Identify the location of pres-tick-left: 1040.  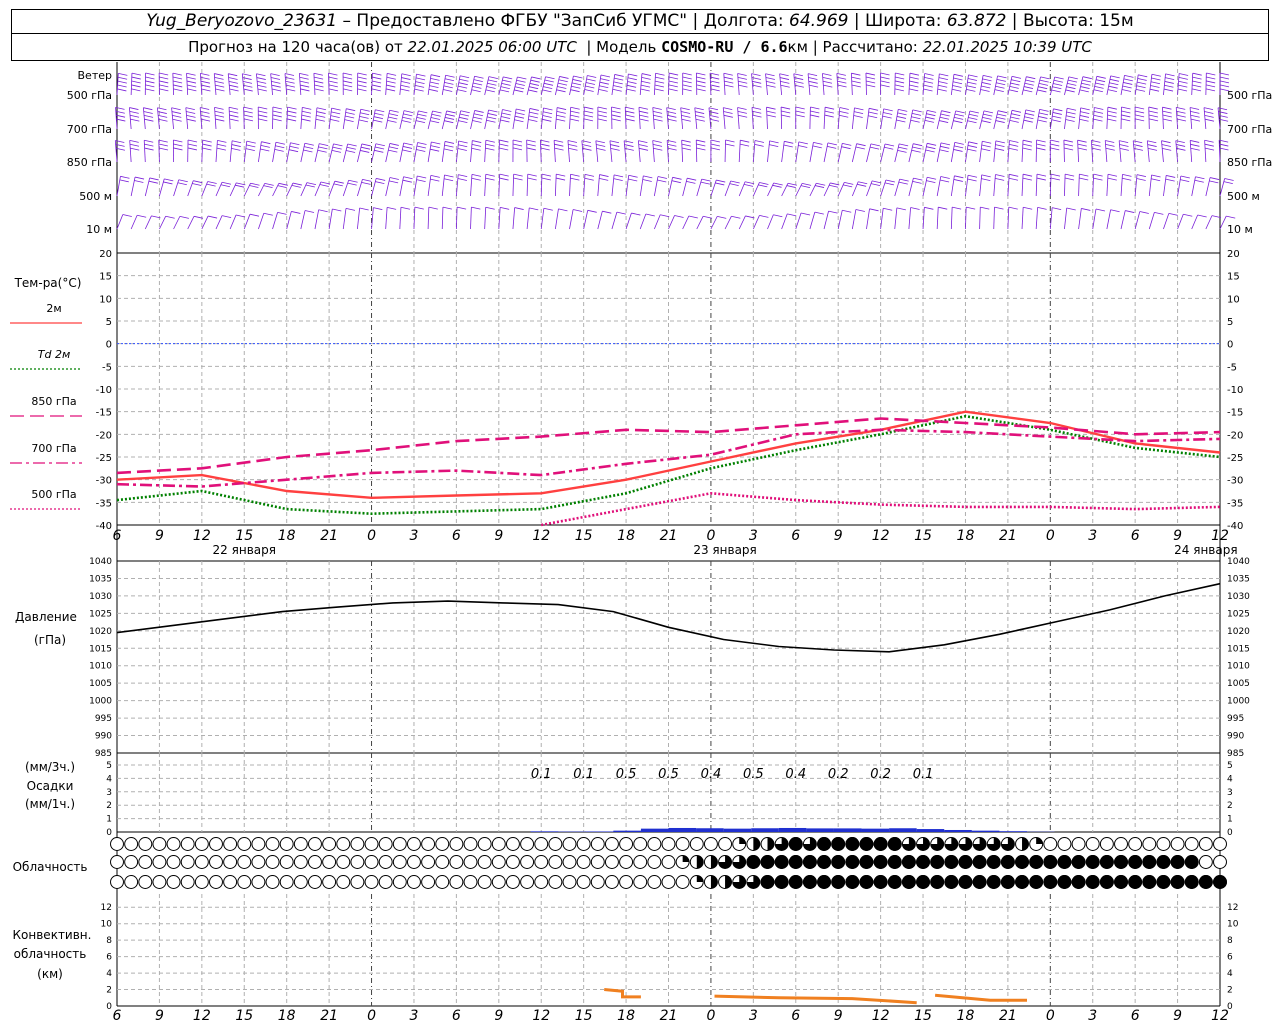
(100, 562).